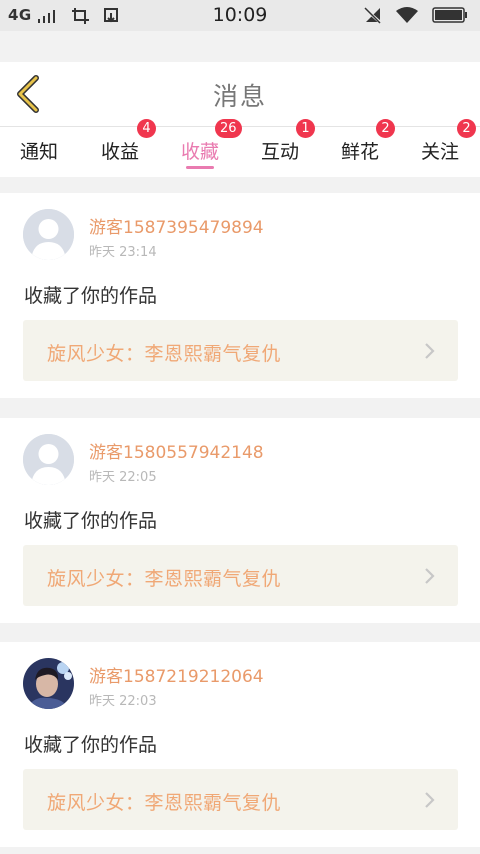  I want to click on tab-bar: 通知 收益 4 收藏 26 互动 1 鲜花 2 关注 2, so click(240, 148).